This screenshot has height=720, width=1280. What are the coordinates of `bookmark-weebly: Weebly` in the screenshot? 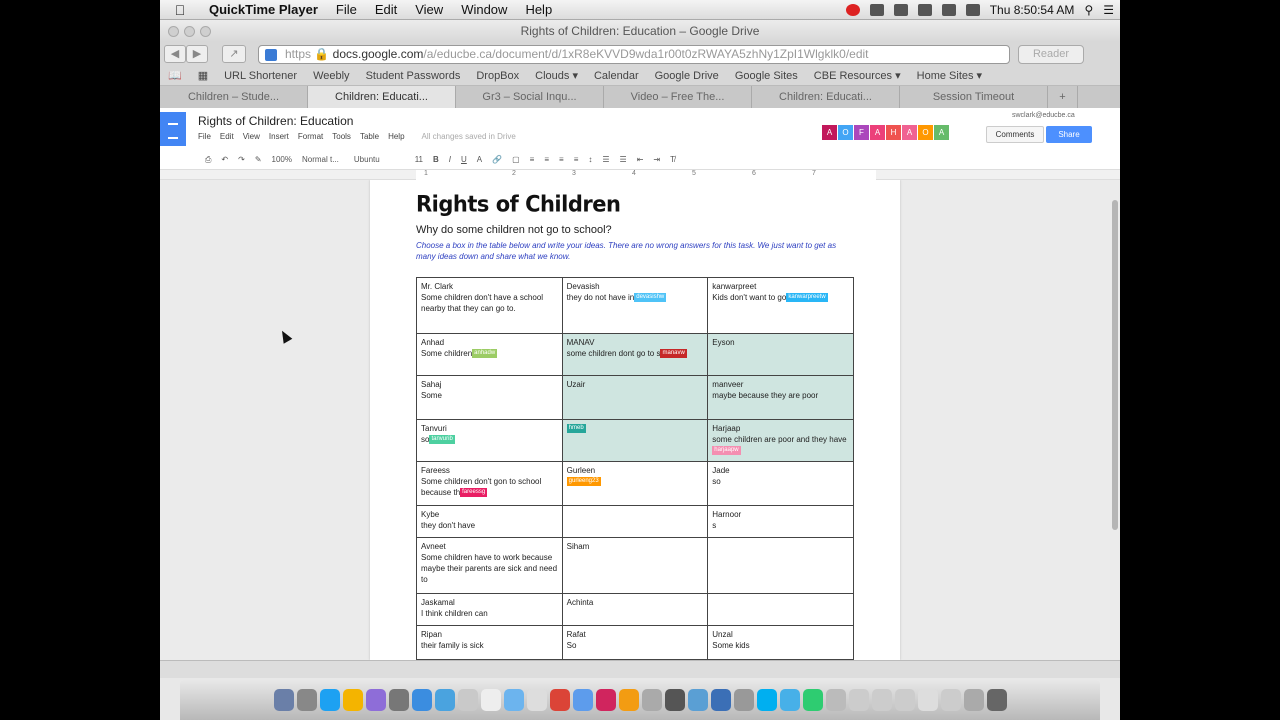 It's located at (331, 76).